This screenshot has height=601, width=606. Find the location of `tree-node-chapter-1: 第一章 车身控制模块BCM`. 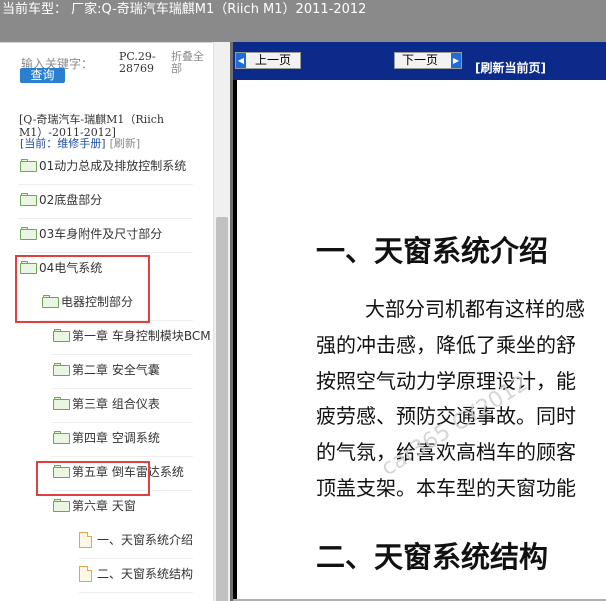

tree-node-chapter-1: 第一章 车身控制模块BCM is located at coordinates (132, 336).